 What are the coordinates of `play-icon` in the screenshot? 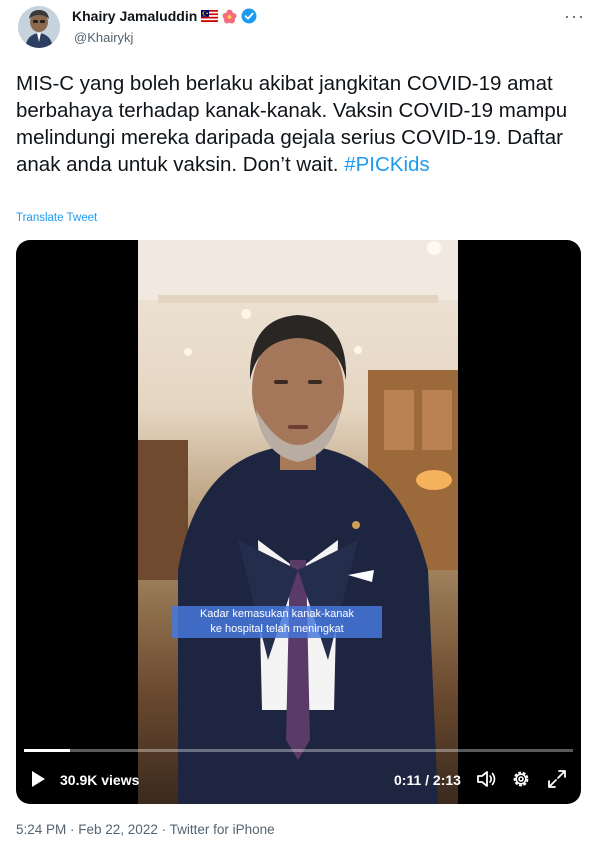 It's located at (38, 779).